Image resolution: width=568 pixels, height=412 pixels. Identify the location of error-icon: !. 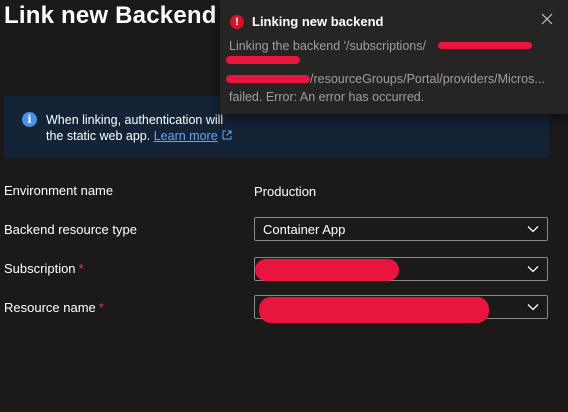
(237, 22).